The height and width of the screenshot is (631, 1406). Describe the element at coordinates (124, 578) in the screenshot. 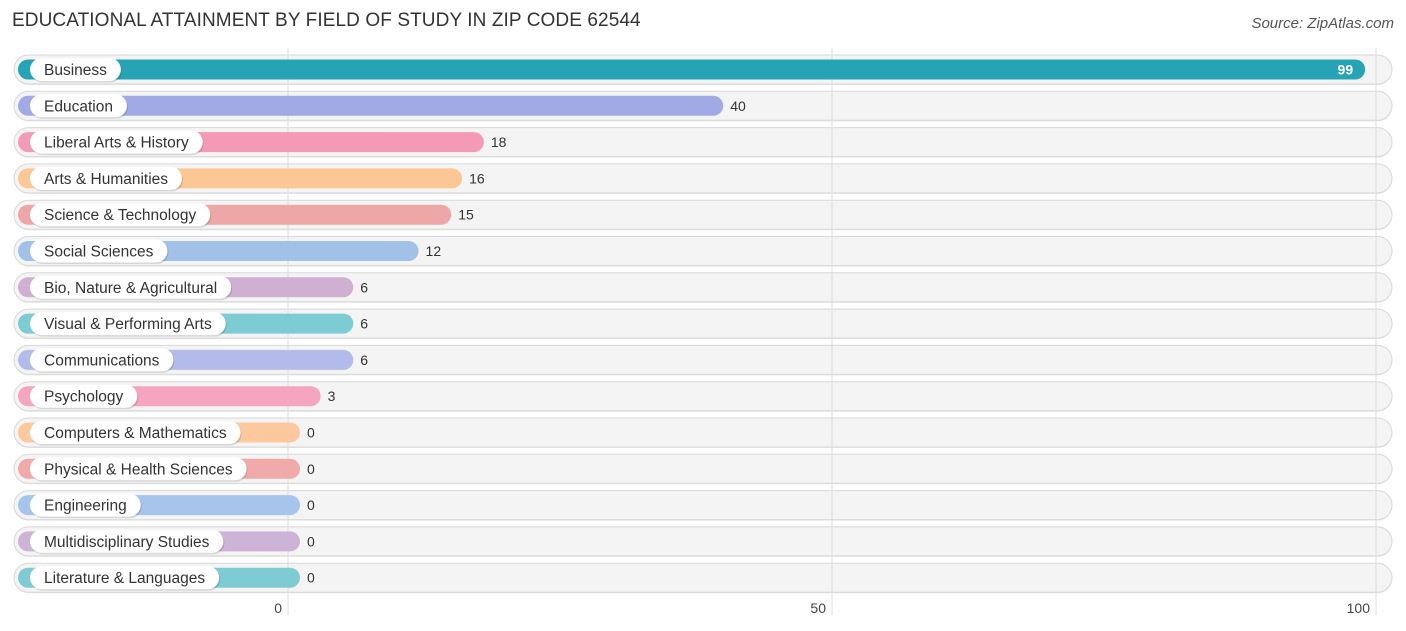

I see `category-label: Literature & Languages` at that location.